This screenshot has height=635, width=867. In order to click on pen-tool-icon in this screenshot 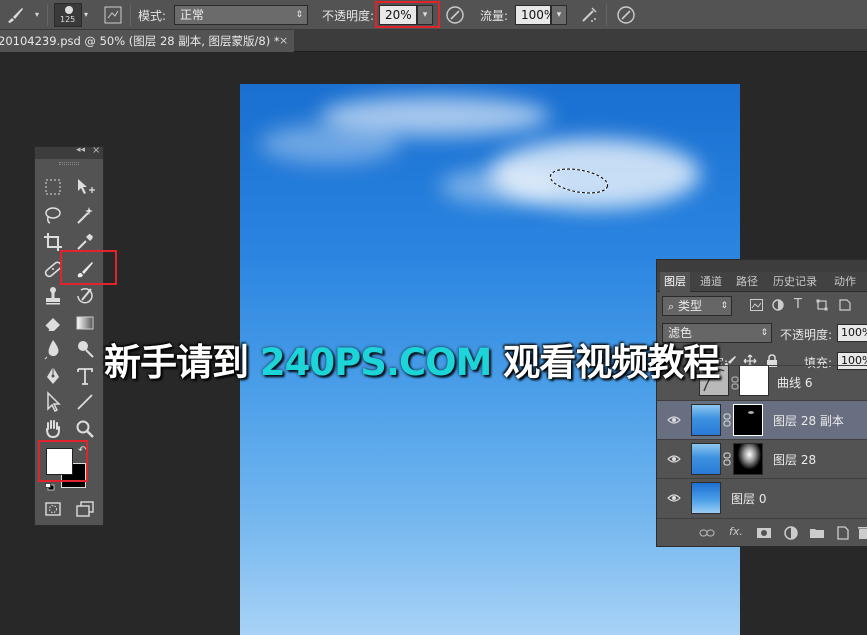, I will do `click(53, 376)`.